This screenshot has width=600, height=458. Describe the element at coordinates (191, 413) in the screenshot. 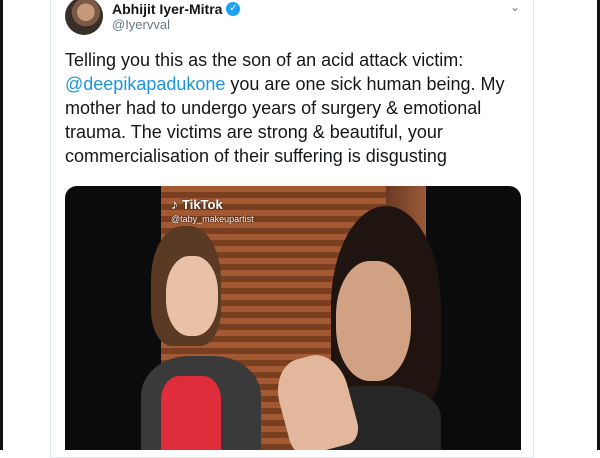

I see `person-left-shirt` at that location.